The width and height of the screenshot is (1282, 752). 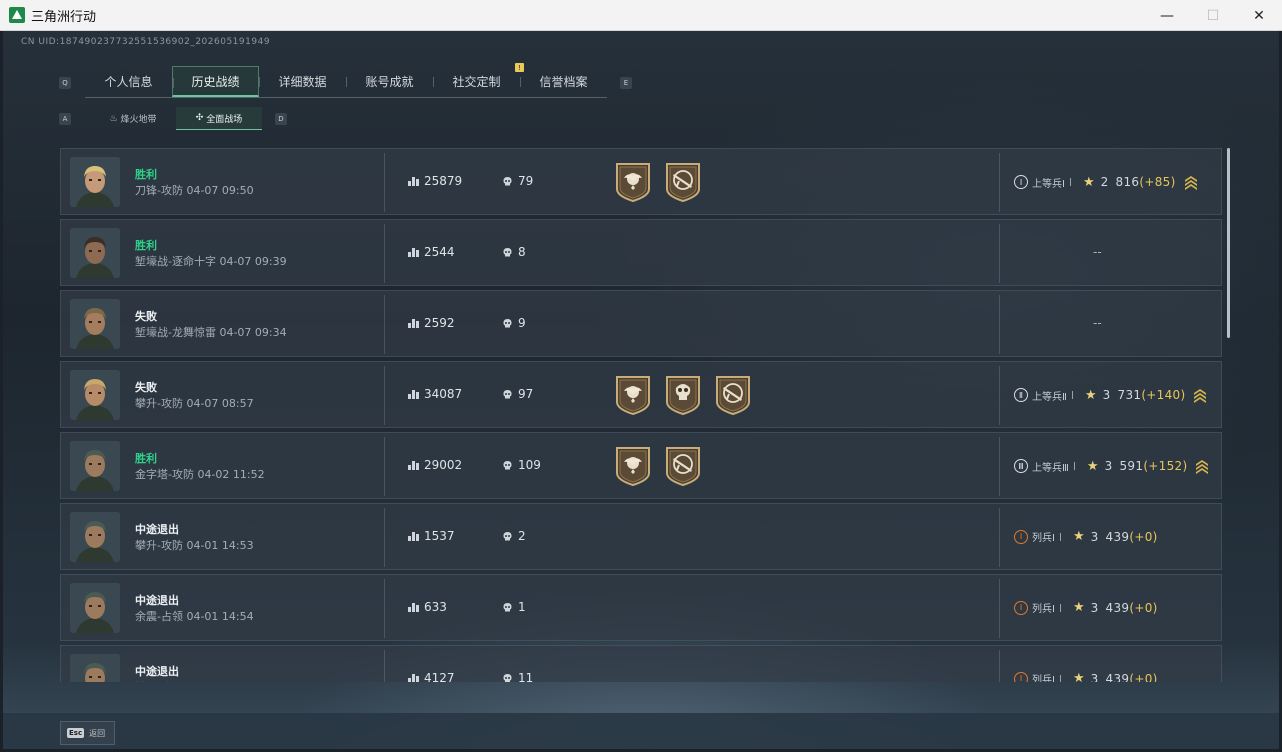 What do you see at coordinates (1094, 607) in the screenshot?
I see `star-count: 3` at bounding box center [1094, 607].